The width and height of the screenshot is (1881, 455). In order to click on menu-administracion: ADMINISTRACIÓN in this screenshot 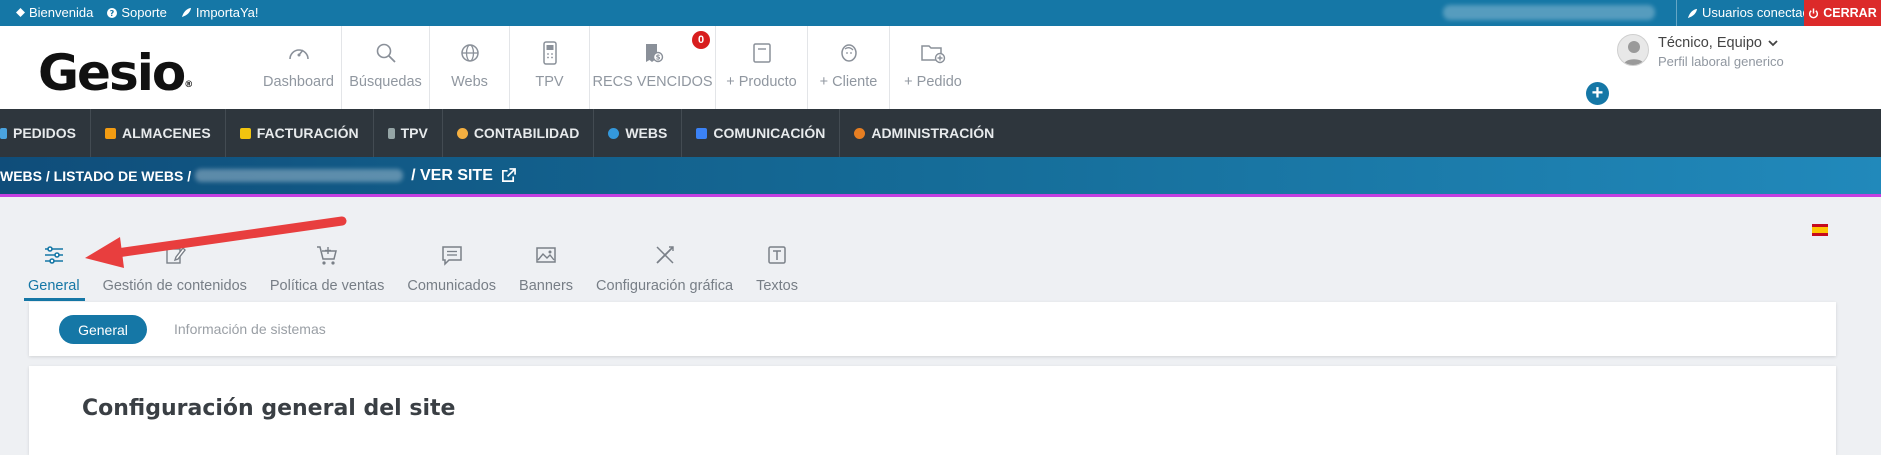, I will do `click(924, 133)`.